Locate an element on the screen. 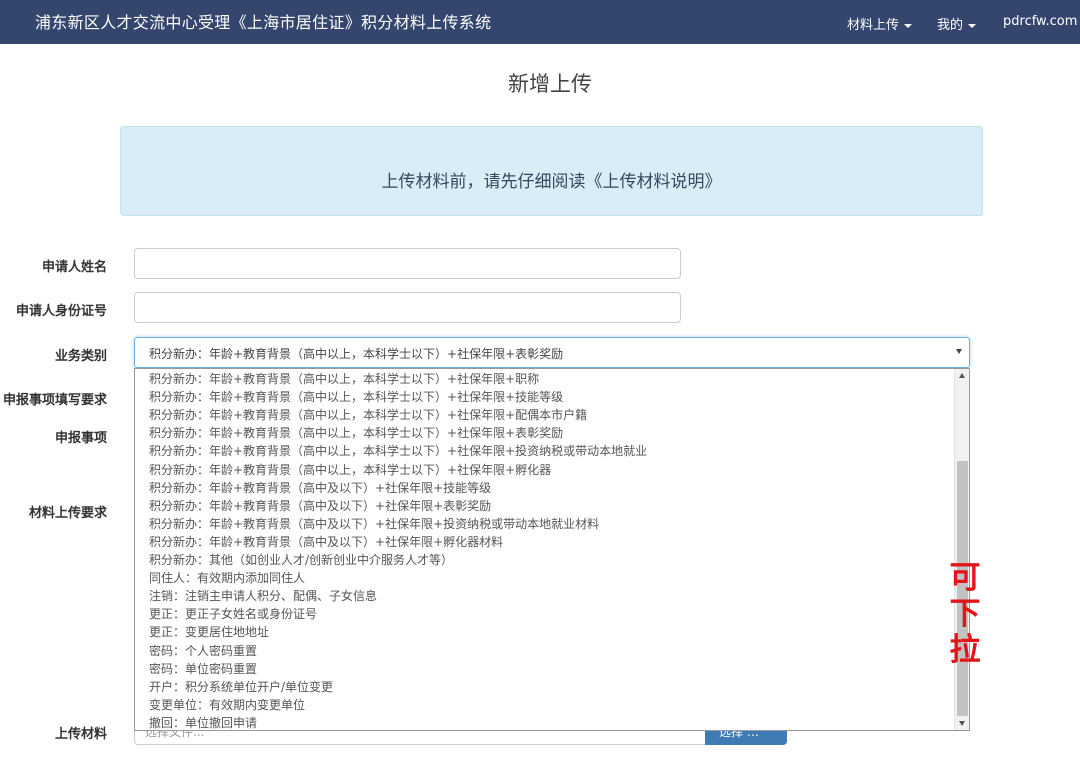  menu-upload: 材料上传 is located at coordinates (880, 23).